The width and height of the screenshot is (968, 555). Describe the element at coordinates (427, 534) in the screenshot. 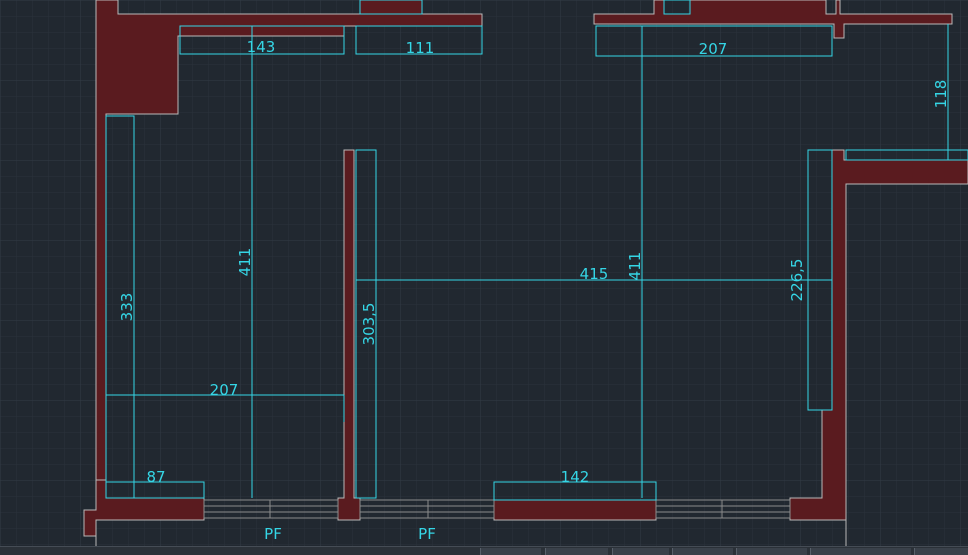

I see `window-label-pf2: PF` at that location.